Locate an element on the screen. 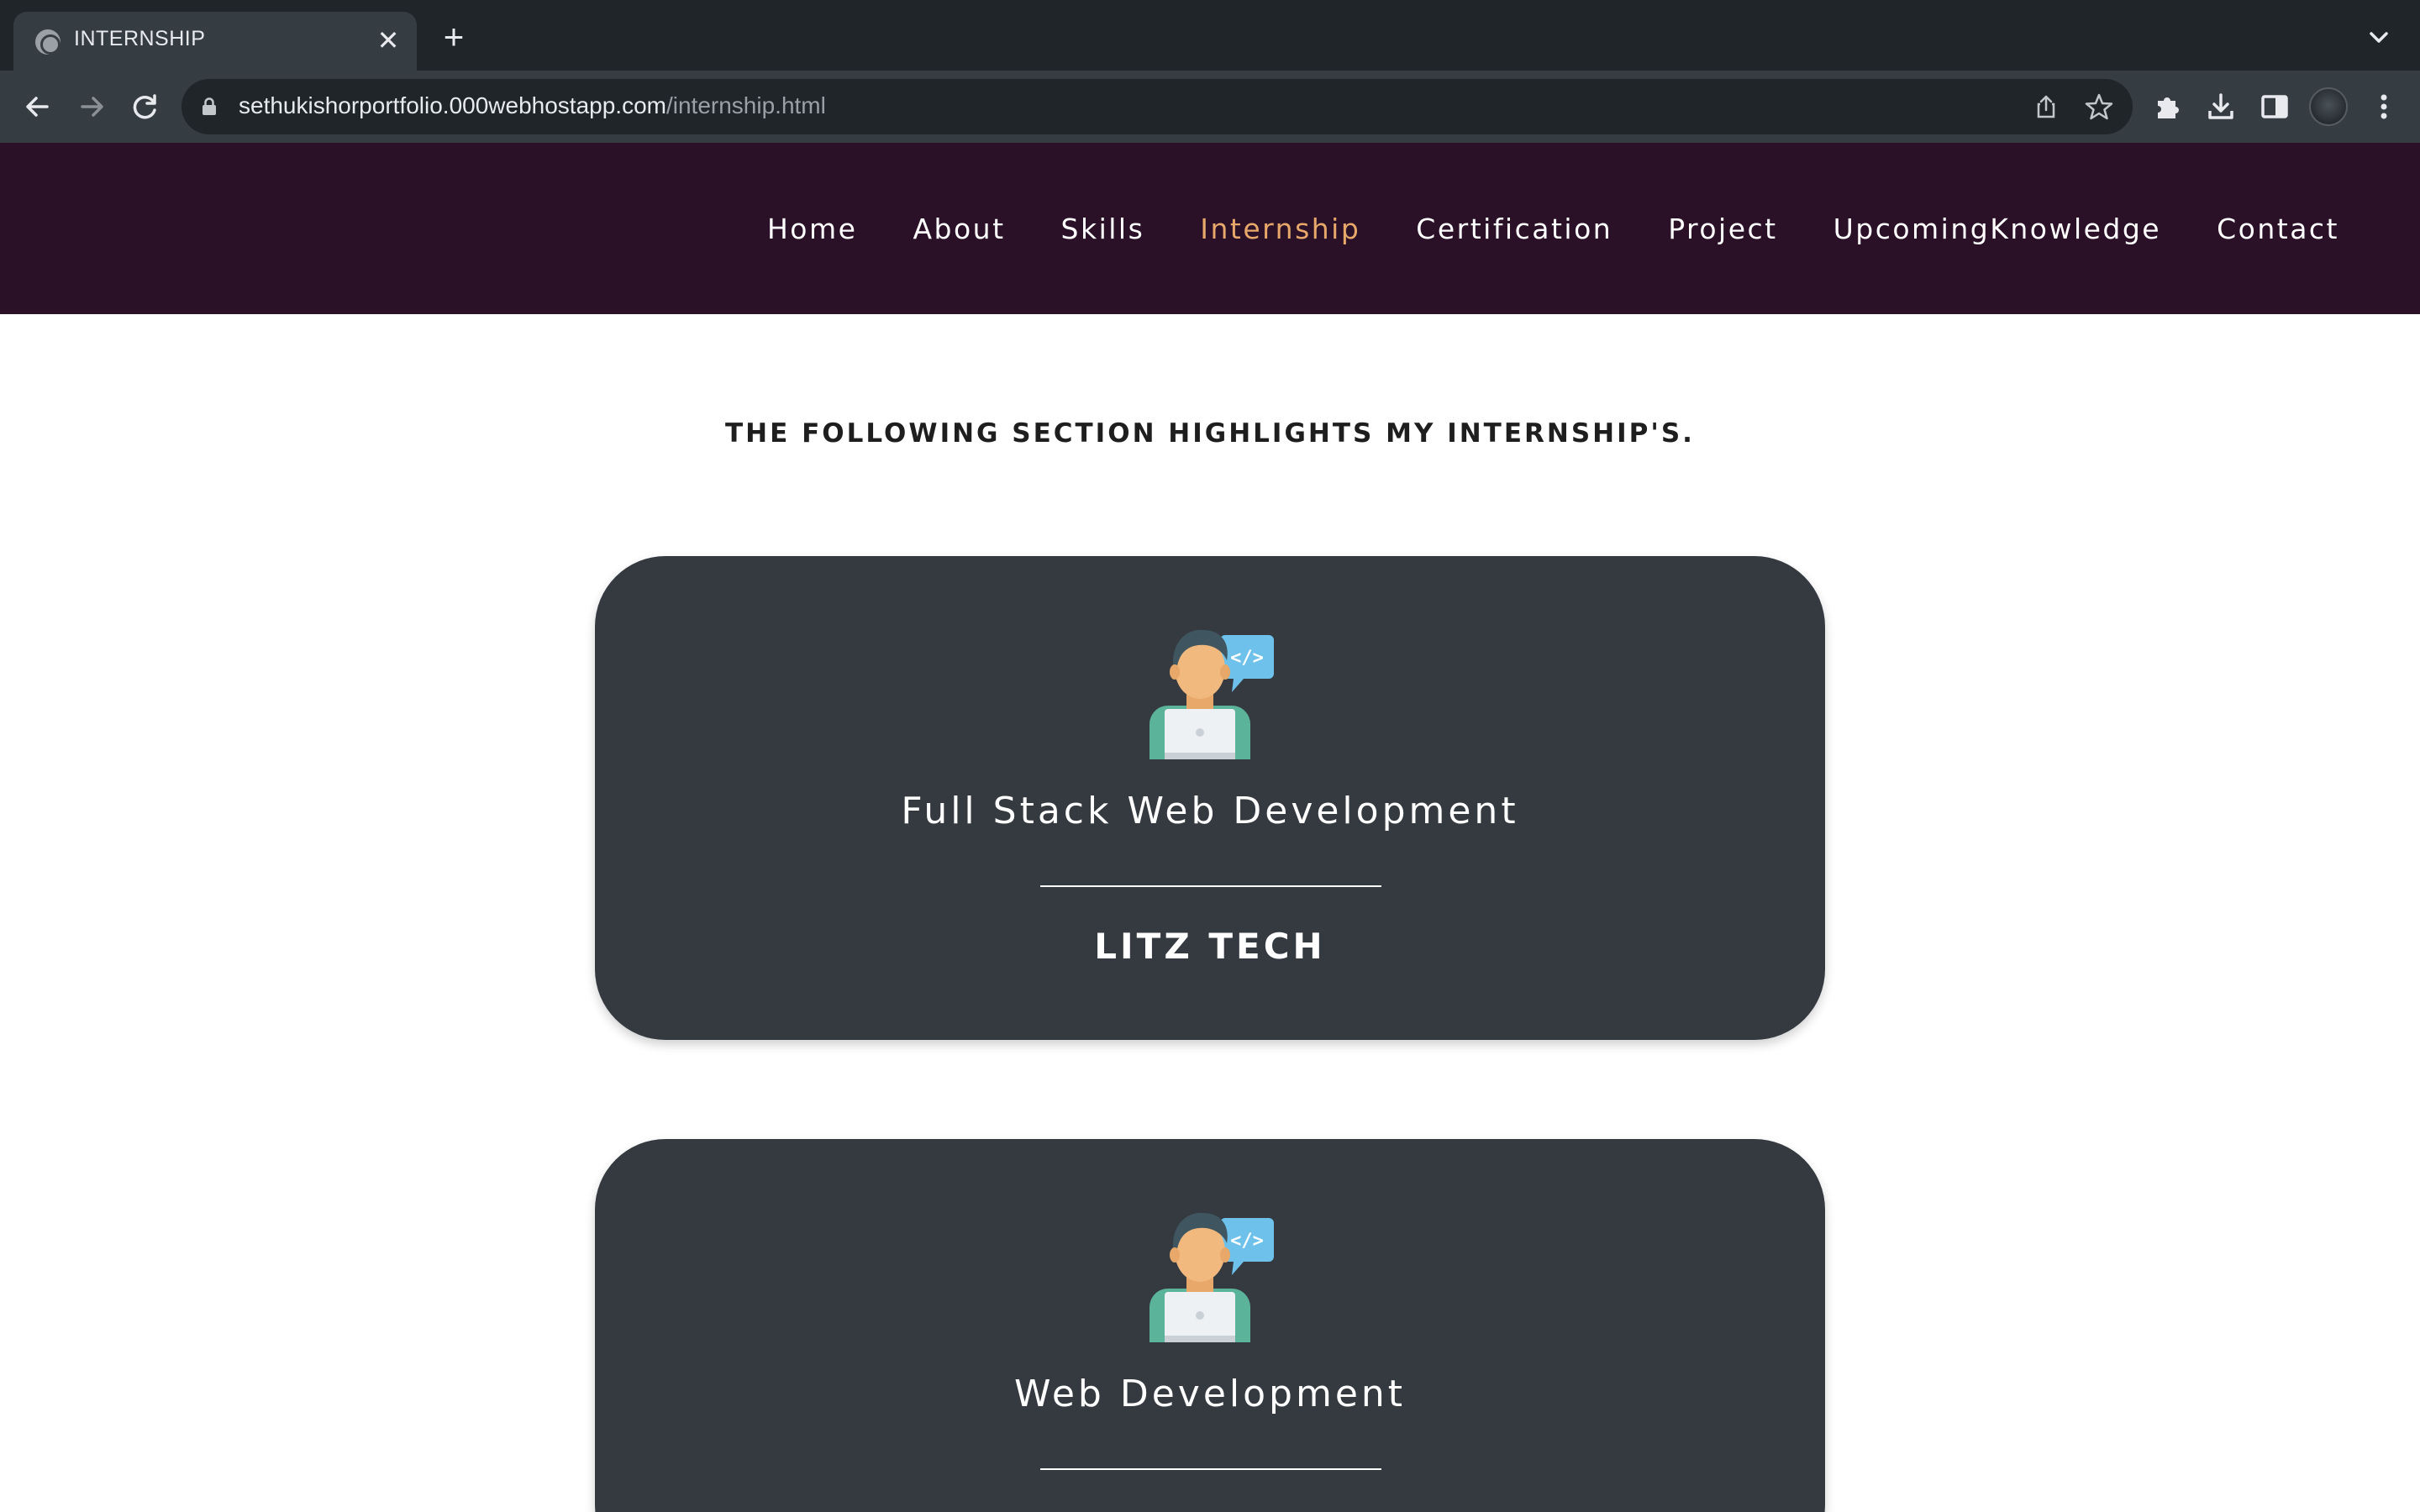 This screenshot has height=1512, width=2420. more-menu-icon is located at coordinates (2384, 106).